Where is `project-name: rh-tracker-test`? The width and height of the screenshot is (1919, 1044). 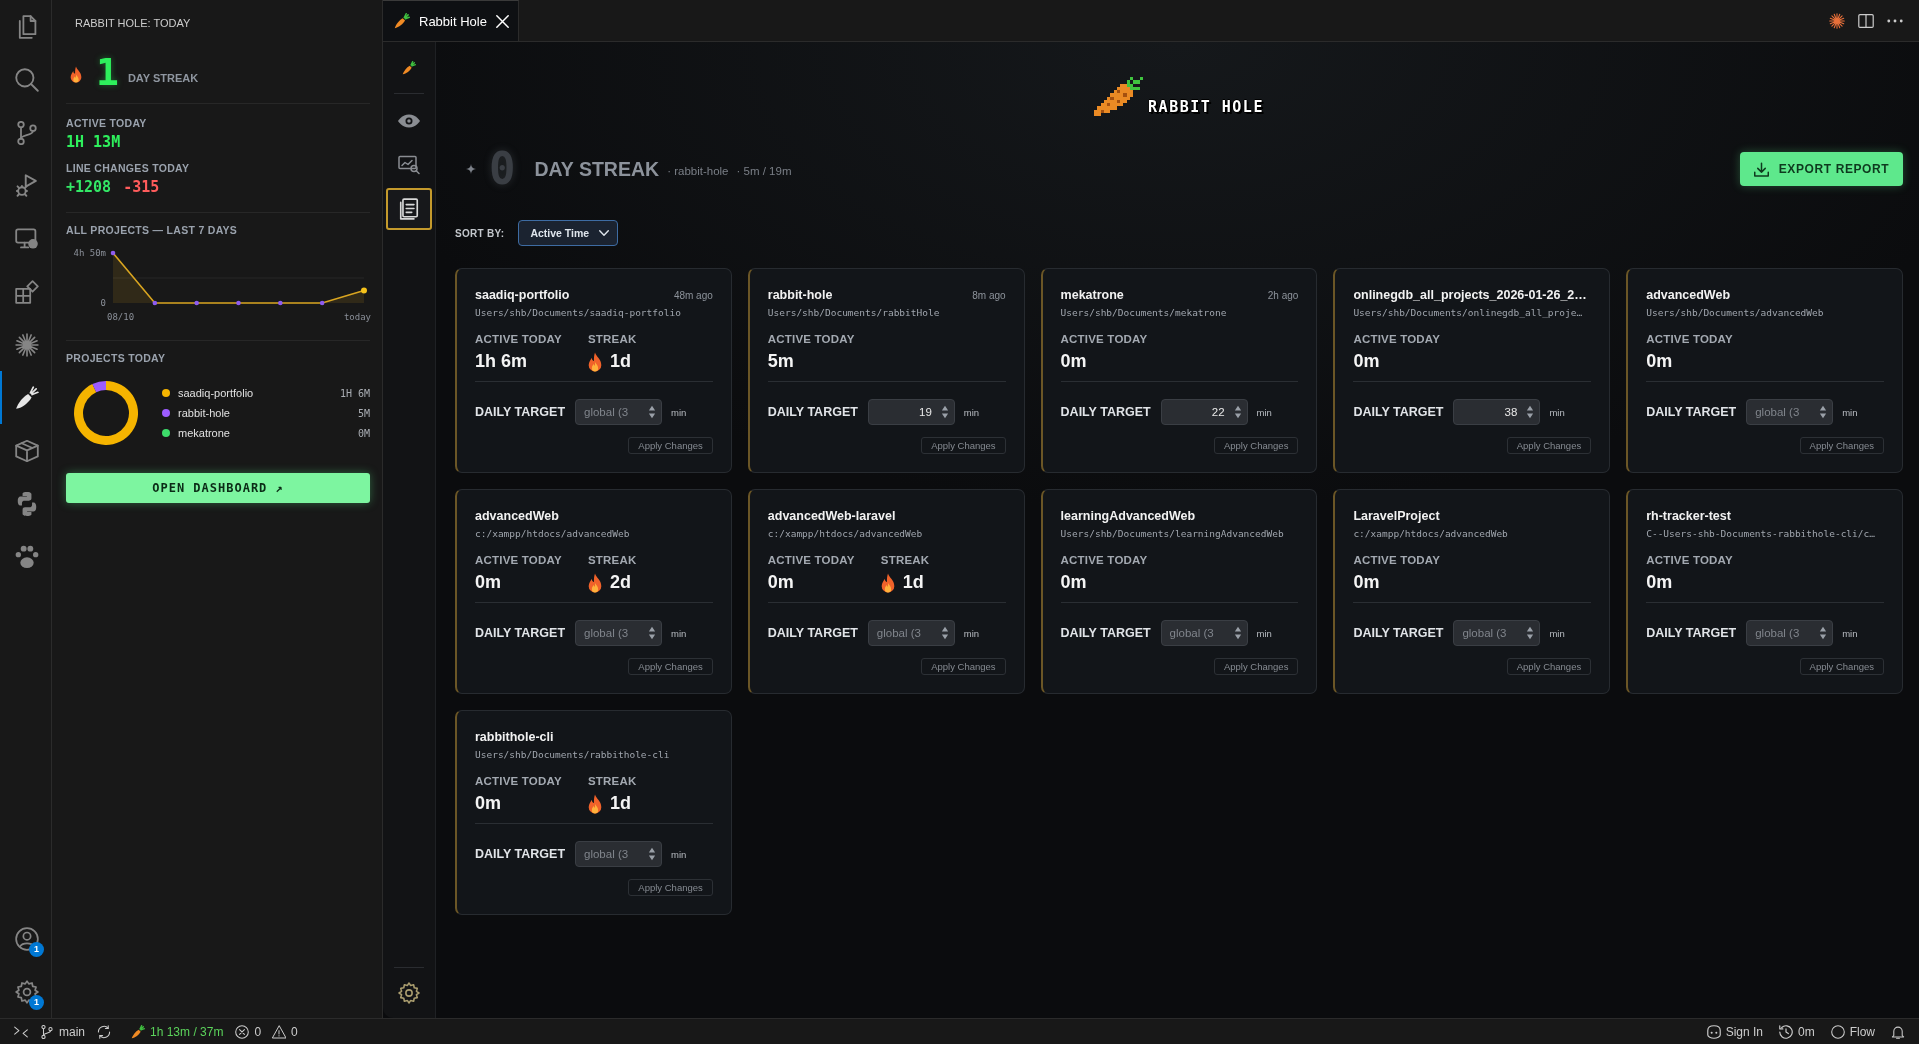
project-name: rh-tracker-test is located at coordinates (1688, 516).